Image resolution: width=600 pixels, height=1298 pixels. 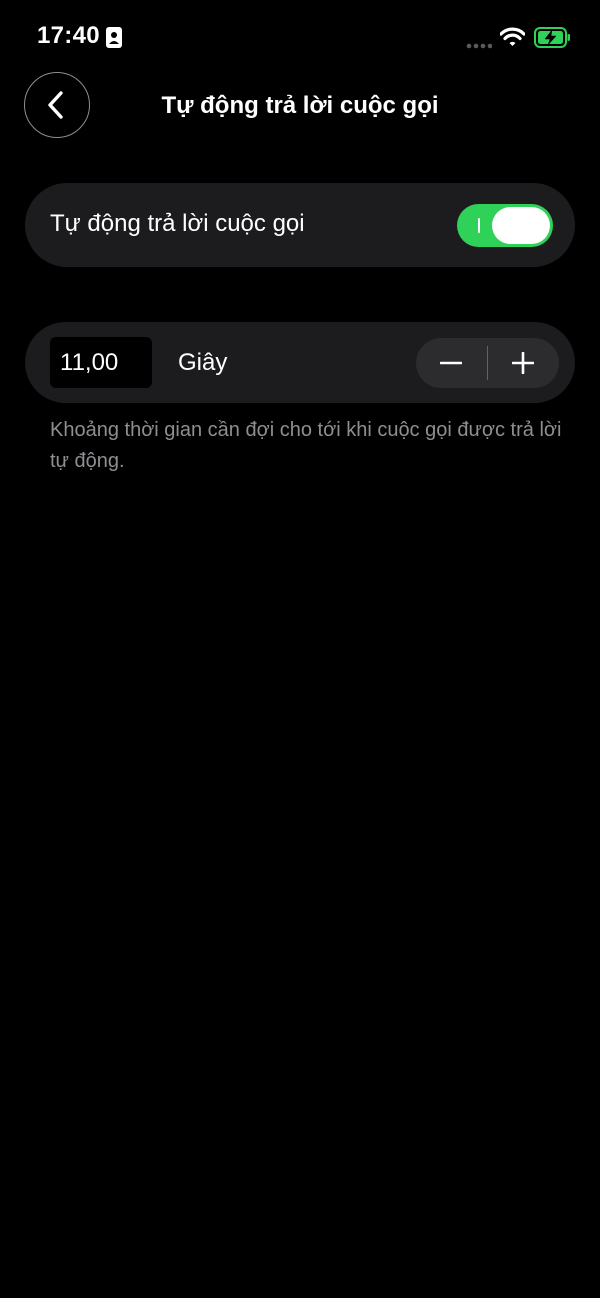 What do you see at coordinates (479, 42) in the screenshot?
I see `signal-dots-icon` at bounding box center [479, 42].